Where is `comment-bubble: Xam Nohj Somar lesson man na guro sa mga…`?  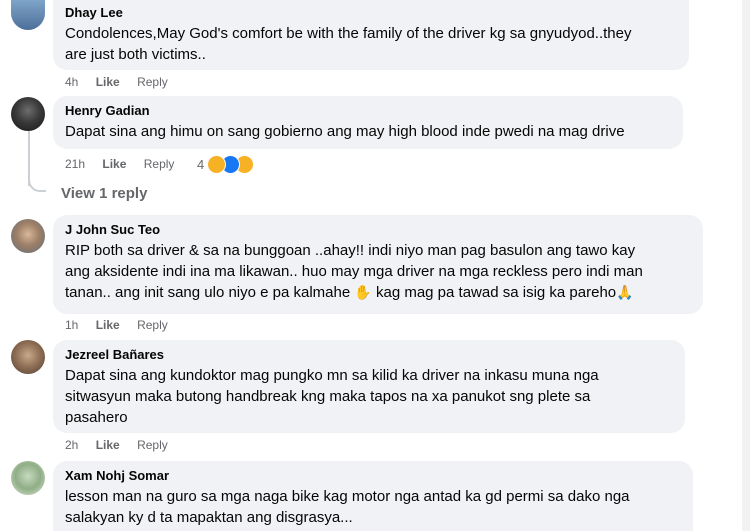 comment-bubble: Xam Nohj Somar lesson man na guro sa mga… is located at coordinates (373, 496).